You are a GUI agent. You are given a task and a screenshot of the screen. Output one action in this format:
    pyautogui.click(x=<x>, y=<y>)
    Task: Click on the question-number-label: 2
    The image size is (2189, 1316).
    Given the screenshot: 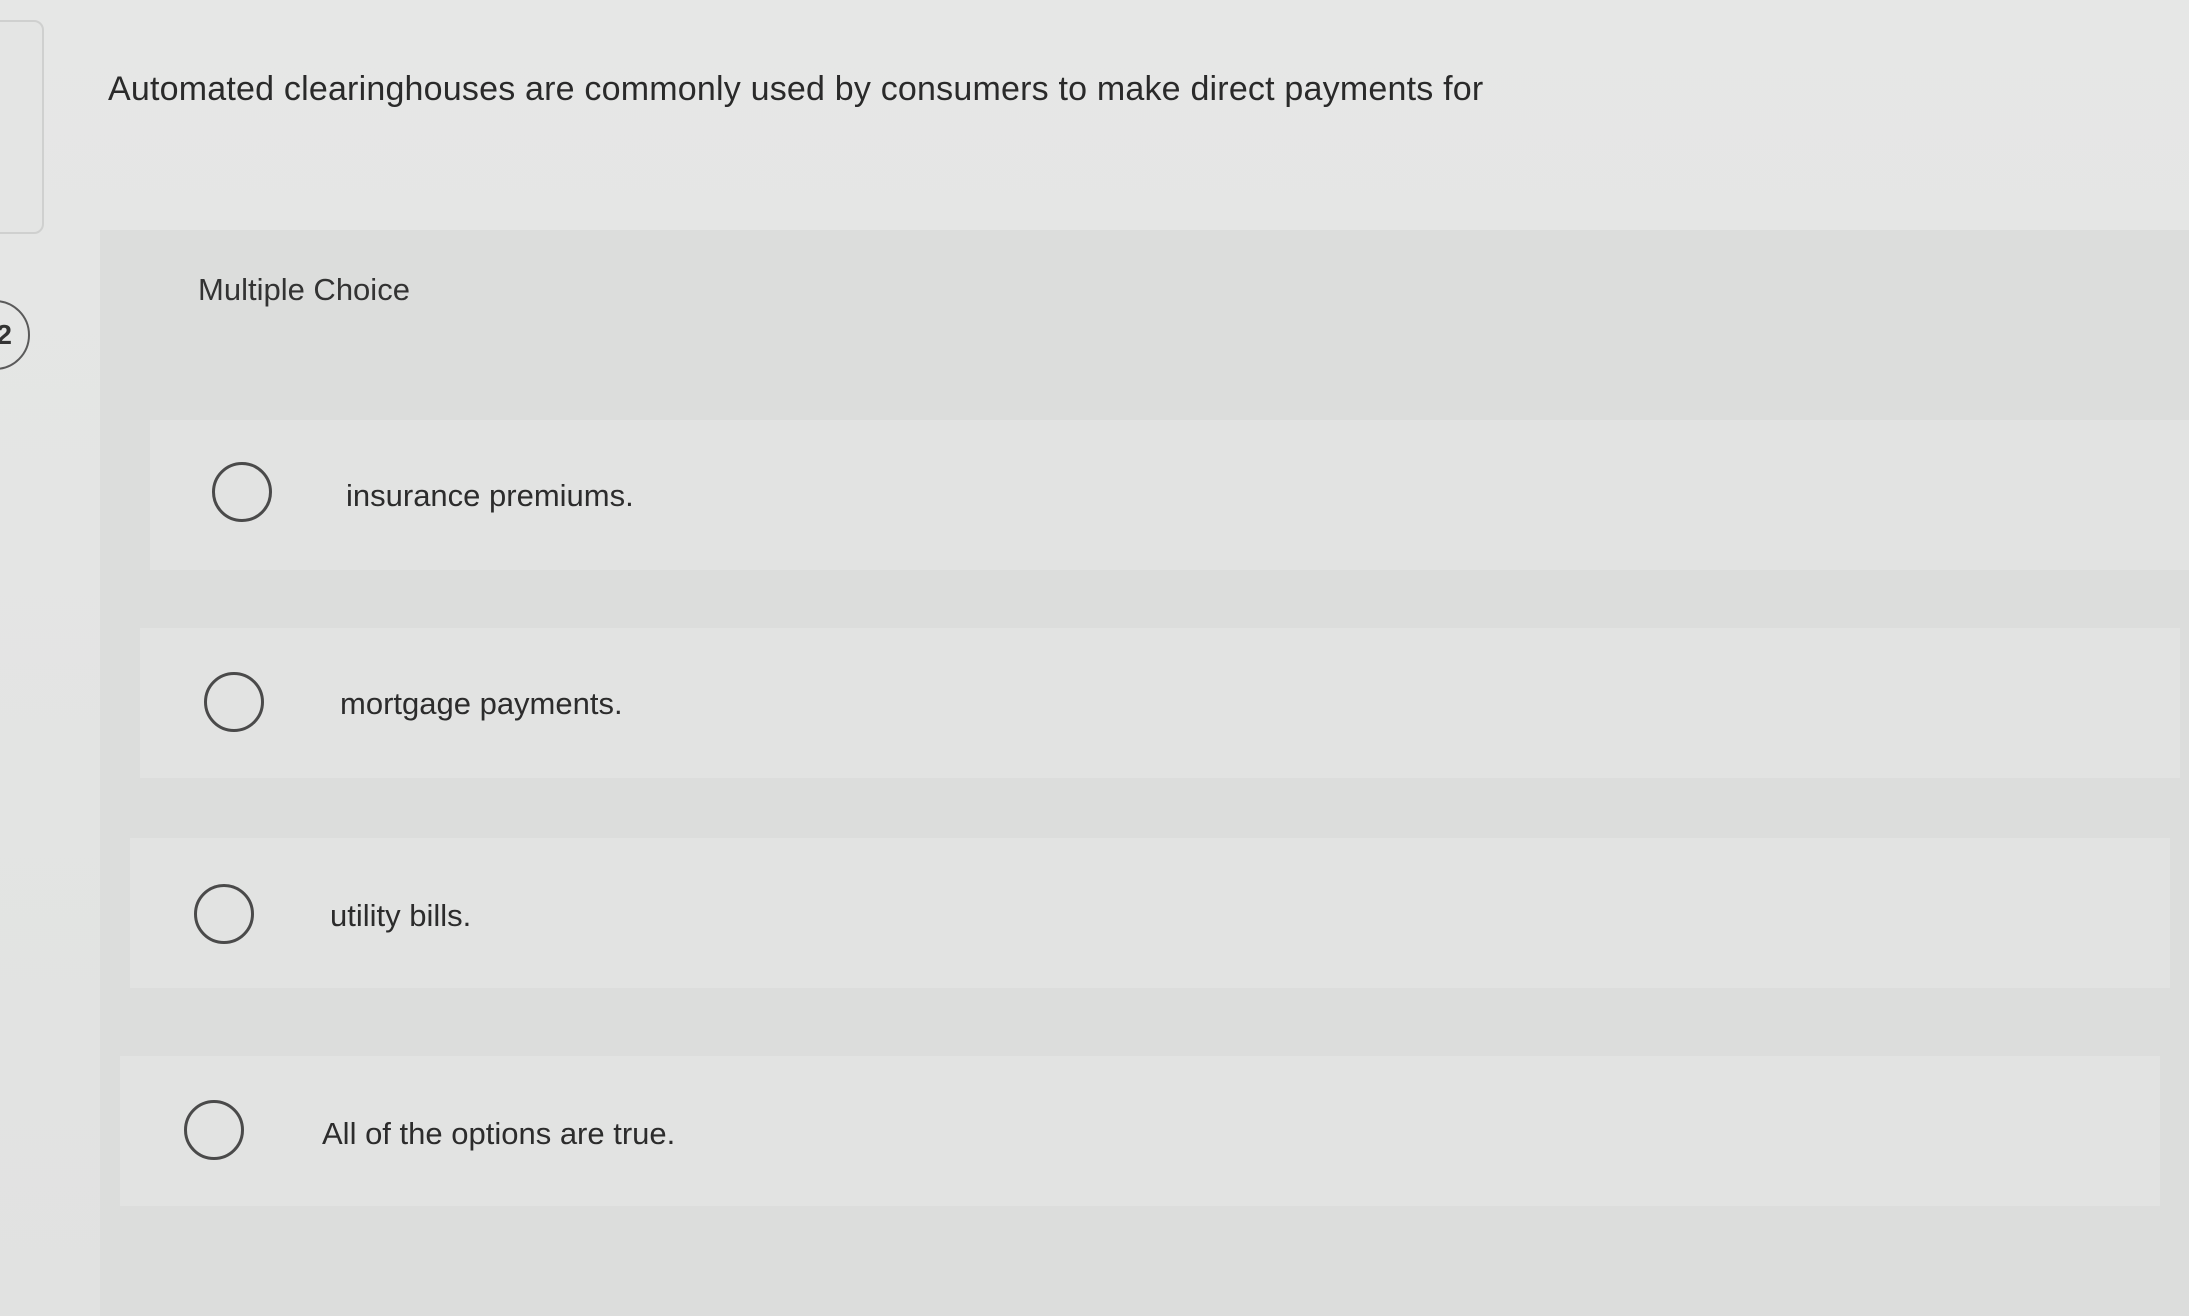 What is the action you would take?
    pyautogui.click(x=6, y=334)
    